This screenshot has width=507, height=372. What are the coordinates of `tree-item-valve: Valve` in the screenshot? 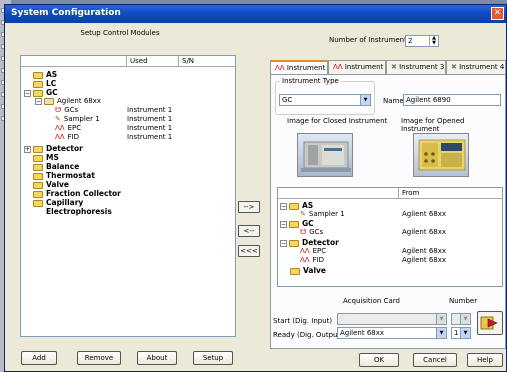 It's located at (51, 184).